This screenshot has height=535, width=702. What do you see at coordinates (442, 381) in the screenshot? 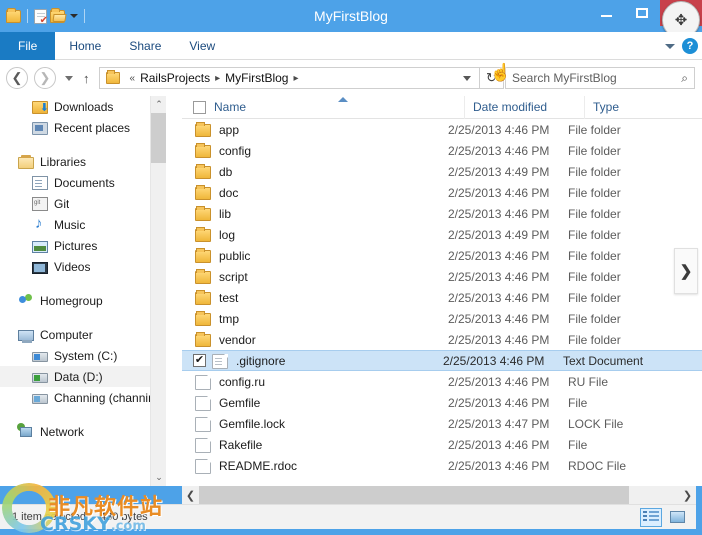
I see `table-row: config.ru 2/25/2013 4:46 PM RU File` at bounding box center [442, 381].